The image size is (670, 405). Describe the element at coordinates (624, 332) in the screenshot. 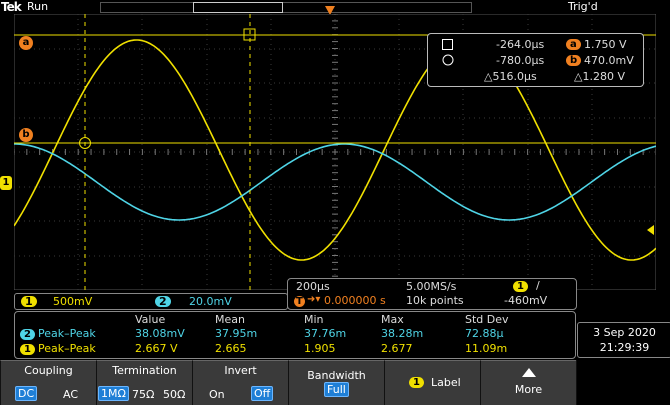

I see `date: 3 Sep 2020` at that location.